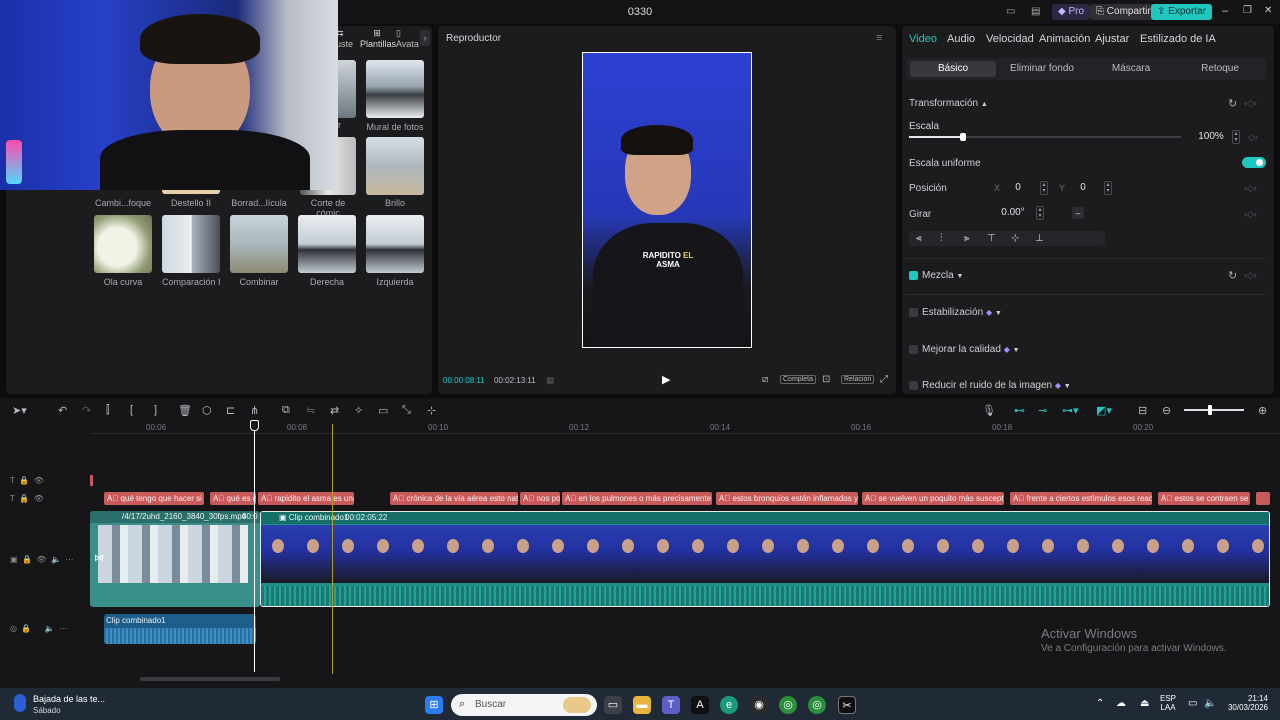 The width and height of the screenshot is (1280, 720). Describe the element at coordinates (108, 410) in the screenshot. I see `split-icon: ⫿` at that location.